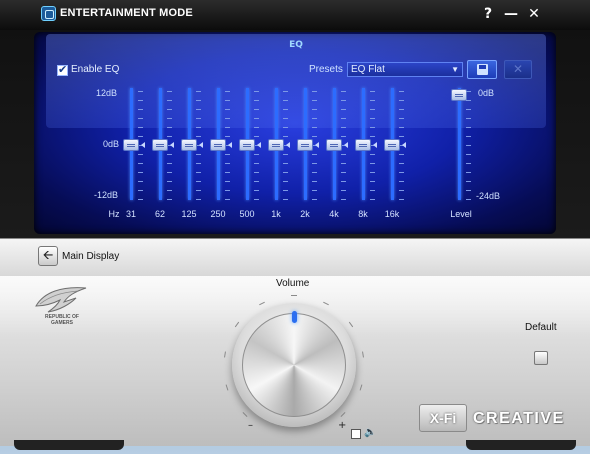 This screenshot has width=590, height=454. I want to click on save-preset-button, so click(482, 69).